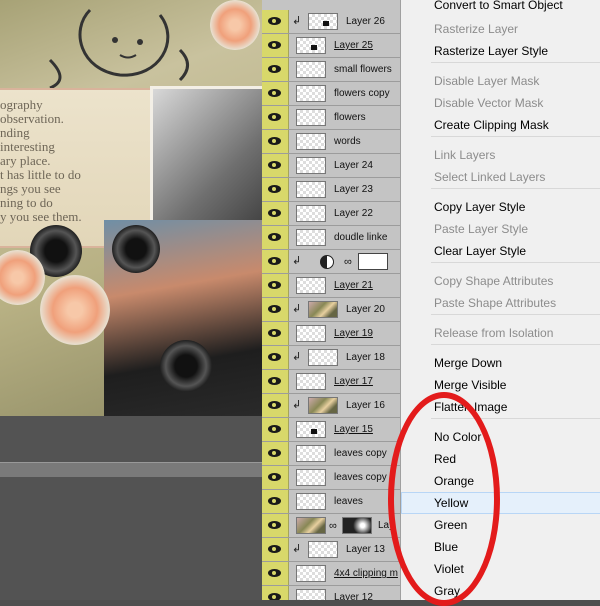 The image size is (600, 606). What do you see at coordinates (331, 526) in the screenshot?
I see `layer-row: ∞ Lay` at bounding box center [331, 526].